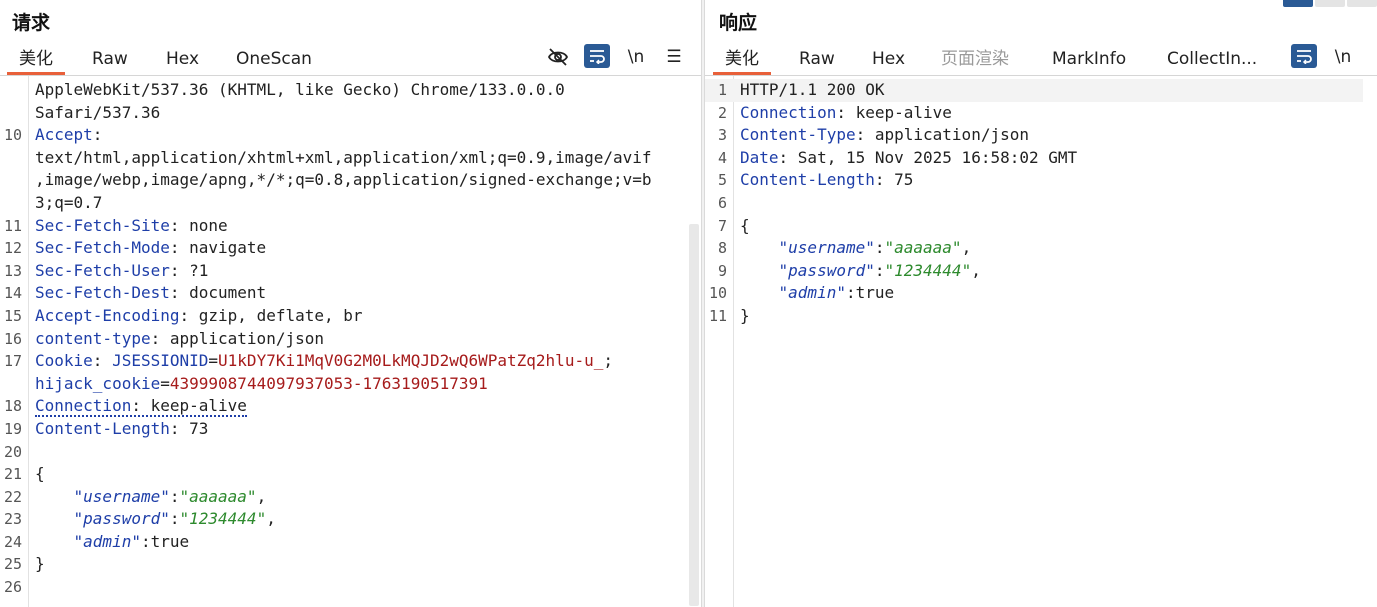 This screenshot has height=607, width=1377. I want to click on header-field: Accept:, so click(68, 134).